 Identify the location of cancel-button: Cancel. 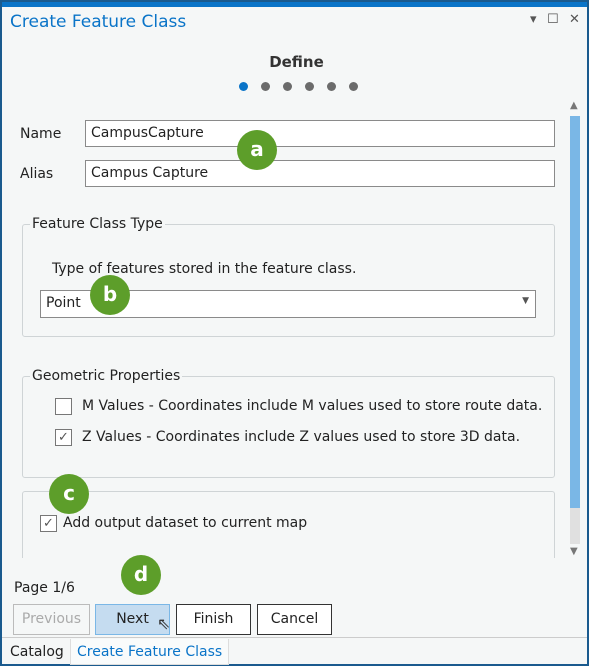
(294, 619).